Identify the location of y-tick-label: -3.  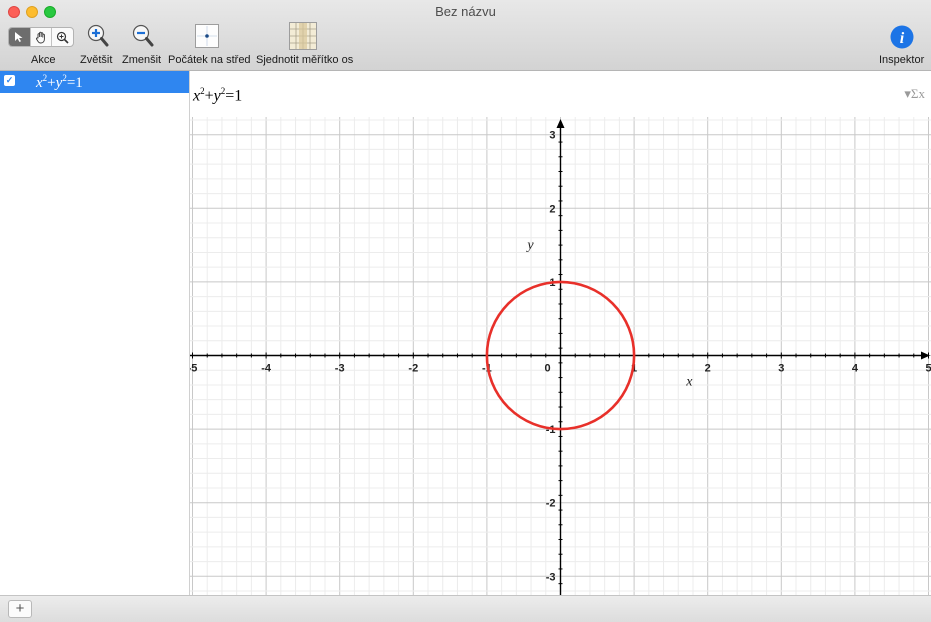
(551, 577).